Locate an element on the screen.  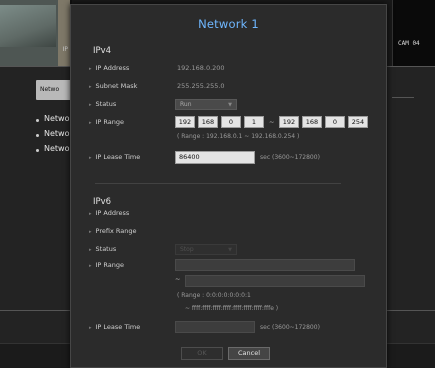
ipv4-heading: IPv4 is located at coordinates (102, 51).